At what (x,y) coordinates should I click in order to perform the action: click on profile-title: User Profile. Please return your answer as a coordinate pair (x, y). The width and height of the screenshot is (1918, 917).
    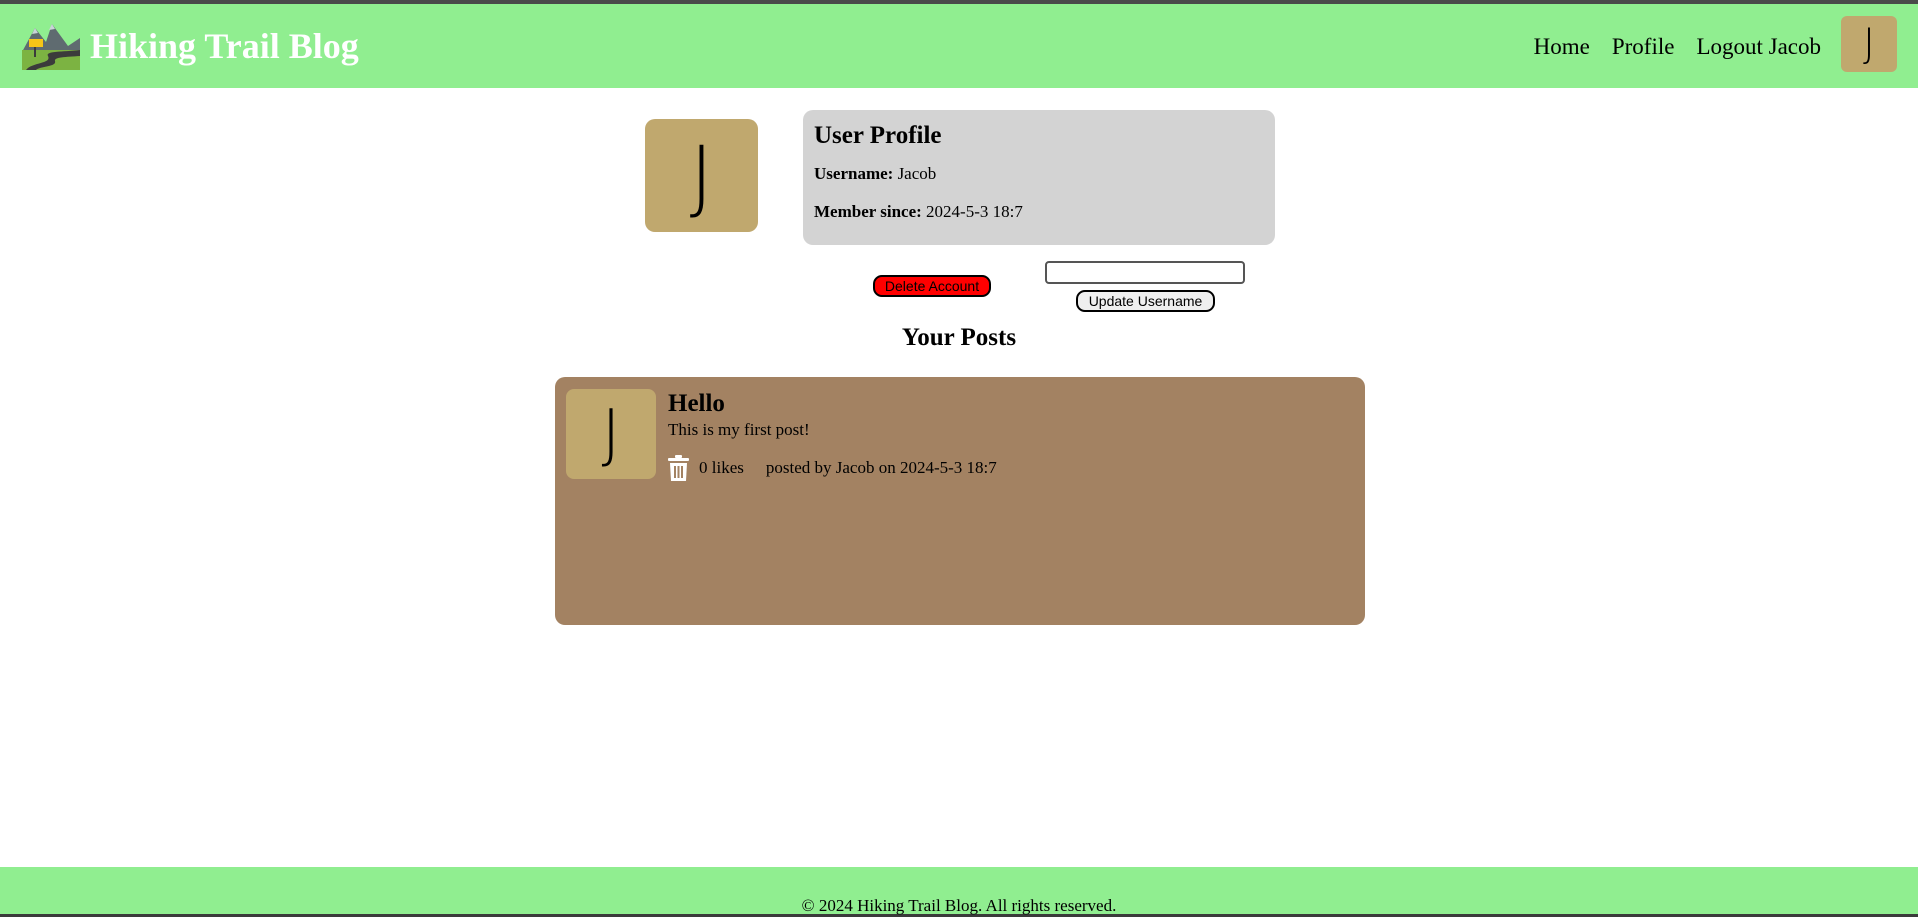
    Looking at the image, I should click on (878, 135).